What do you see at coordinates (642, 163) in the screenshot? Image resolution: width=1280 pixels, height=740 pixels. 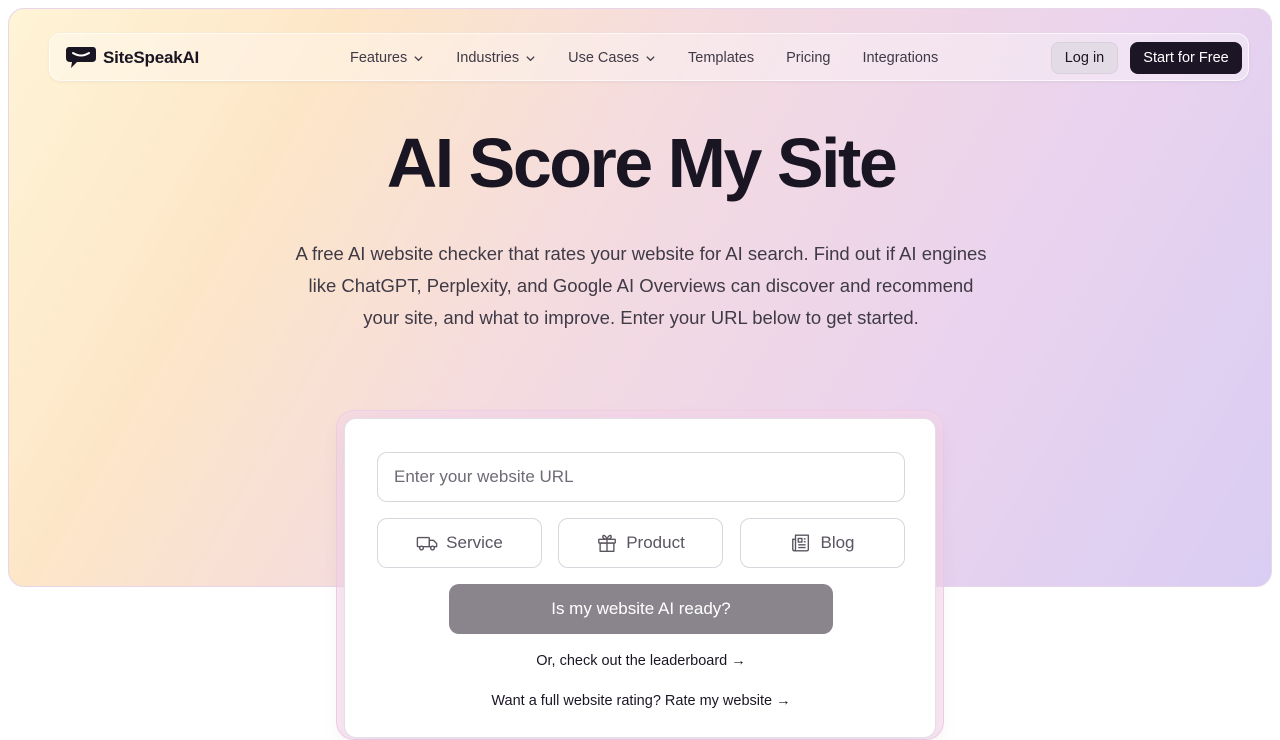 I see `page-title: AI Score My Site` at bounding box center [642, 163].